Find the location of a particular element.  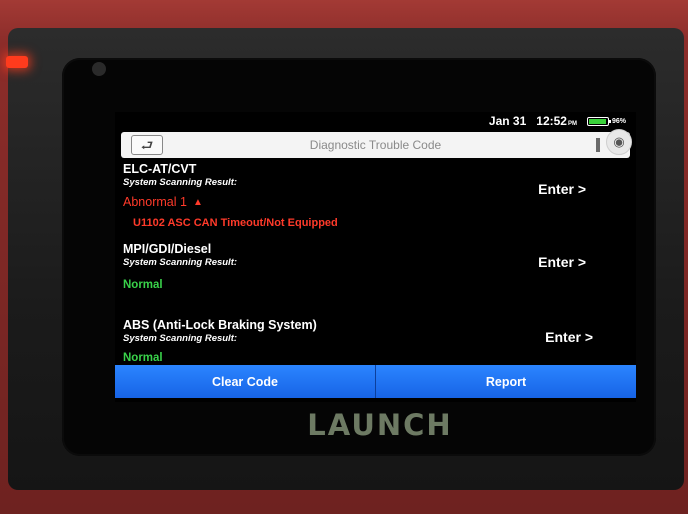

system-name: ELC-AT/CVT is located at coordinates (160, 169).